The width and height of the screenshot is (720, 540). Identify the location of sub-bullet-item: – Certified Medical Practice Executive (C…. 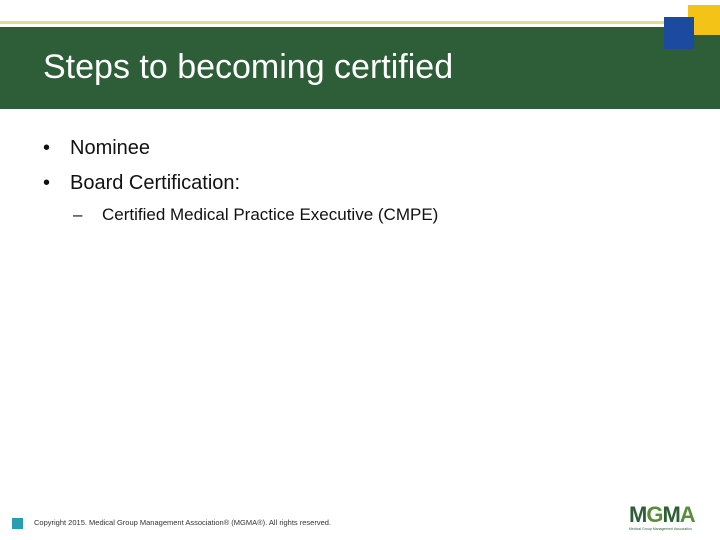
(255, 215).